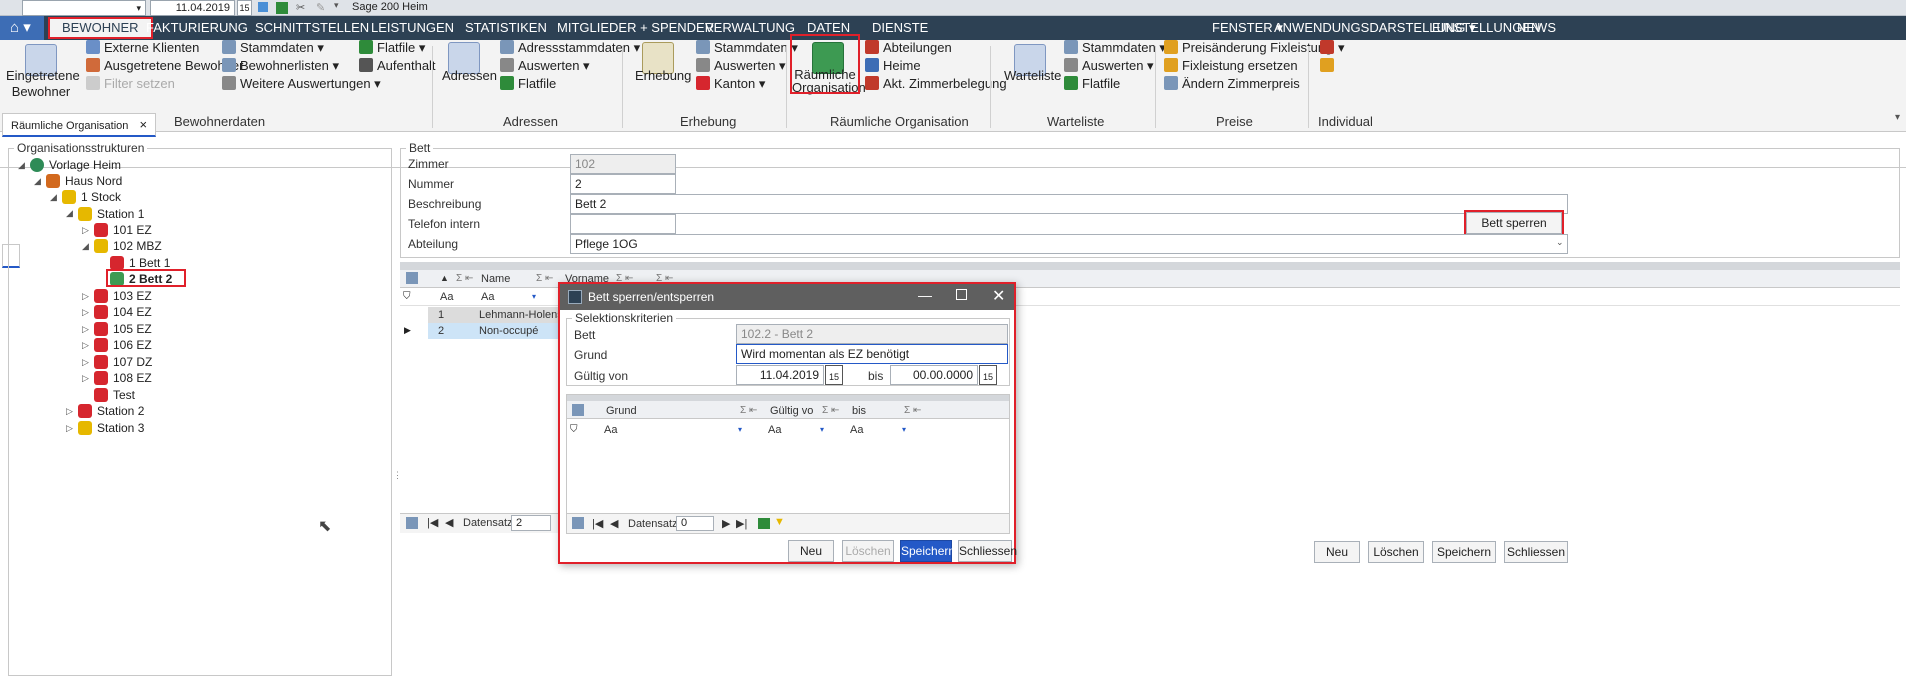 Image resolution: width=1906 pixels, height=686 pixels. I want to click on tree-node-1-stock: 1 Stock, so click(91, 197).